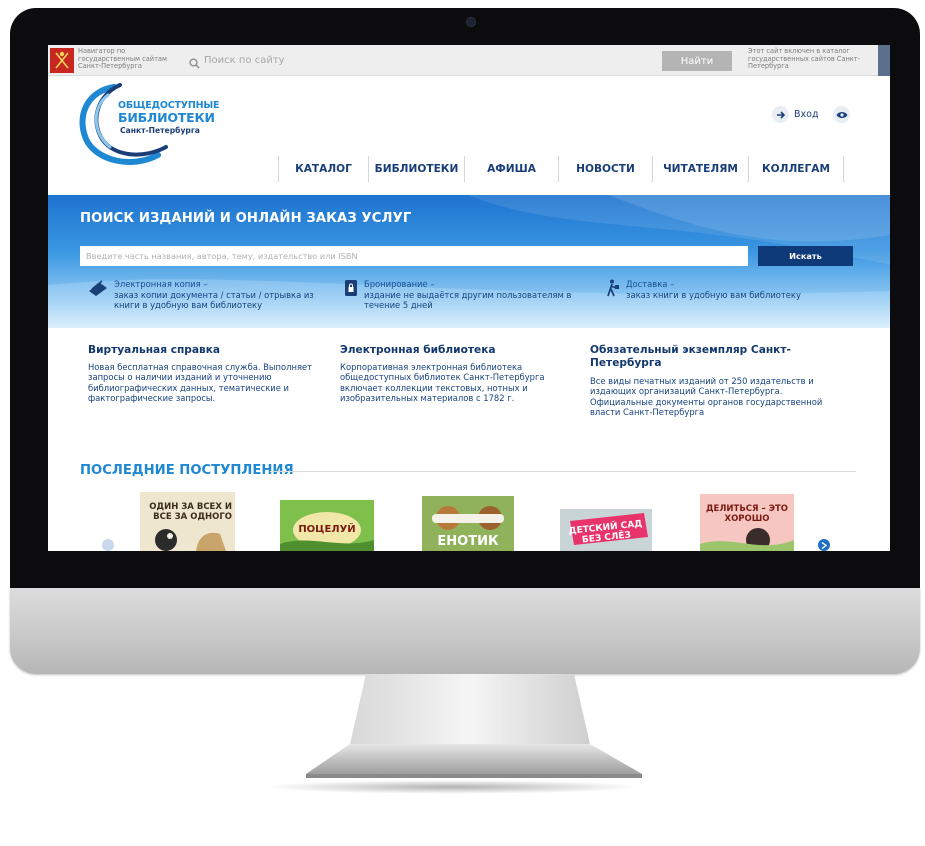 The height and width of the screenshot is (846, 925). Describe the element at coordinates (166, 117) in the screenshot. I see `logo-text-line2: БИБЛИОТЕКИ` at that location.